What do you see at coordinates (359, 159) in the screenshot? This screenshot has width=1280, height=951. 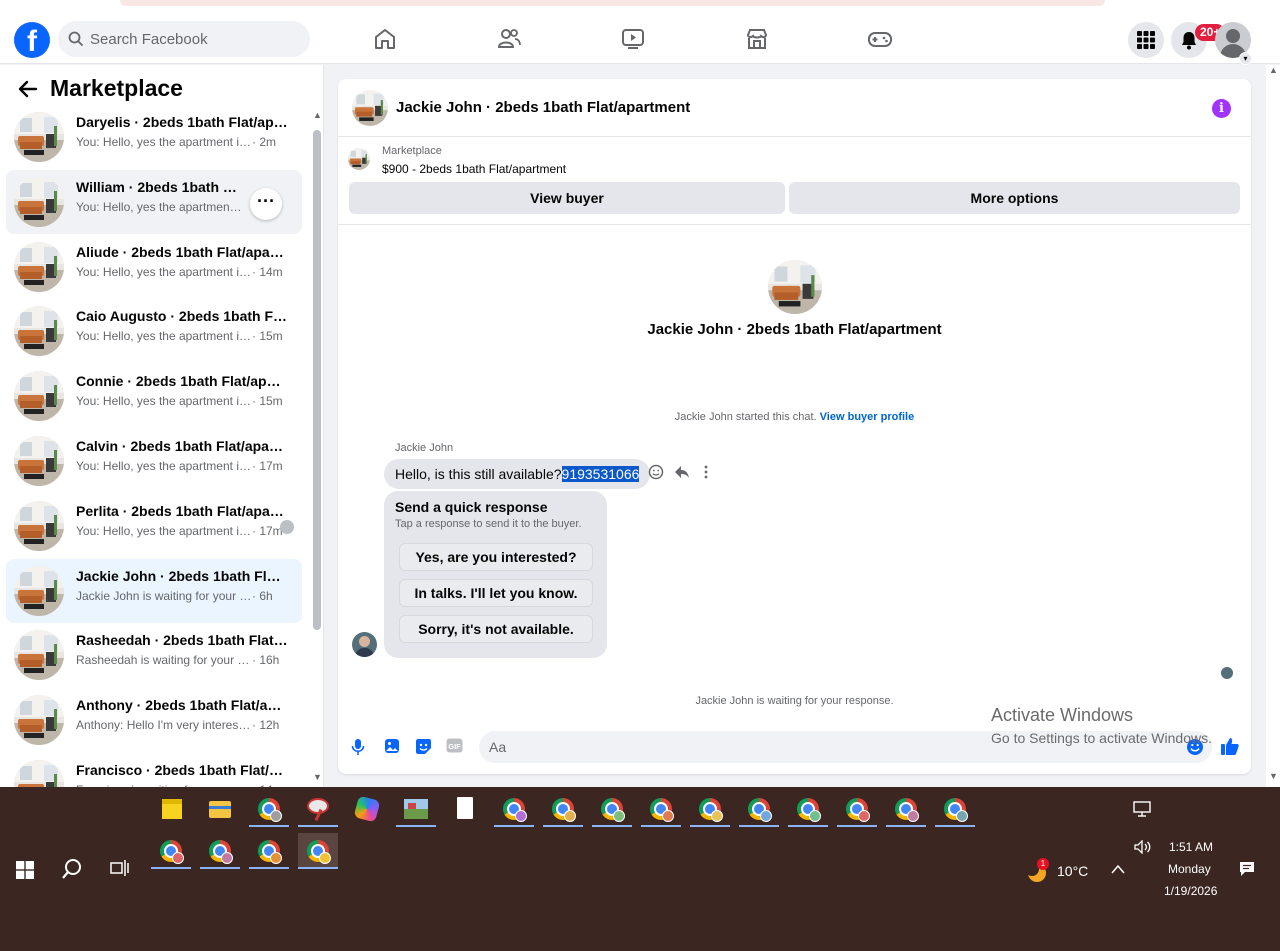 I see `listing-small-thumbnail` at bounding box center [359, 159].